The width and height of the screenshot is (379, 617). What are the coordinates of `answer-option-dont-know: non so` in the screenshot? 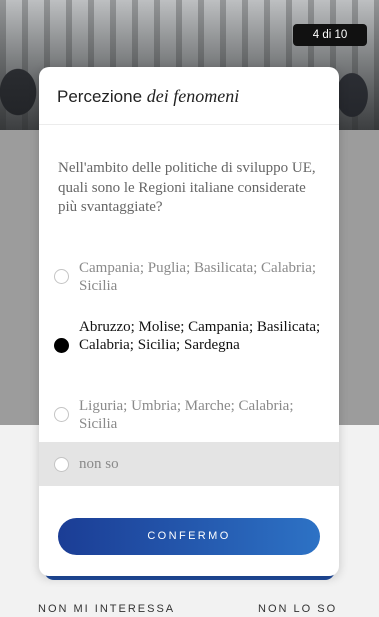 It's located at (189, 464).